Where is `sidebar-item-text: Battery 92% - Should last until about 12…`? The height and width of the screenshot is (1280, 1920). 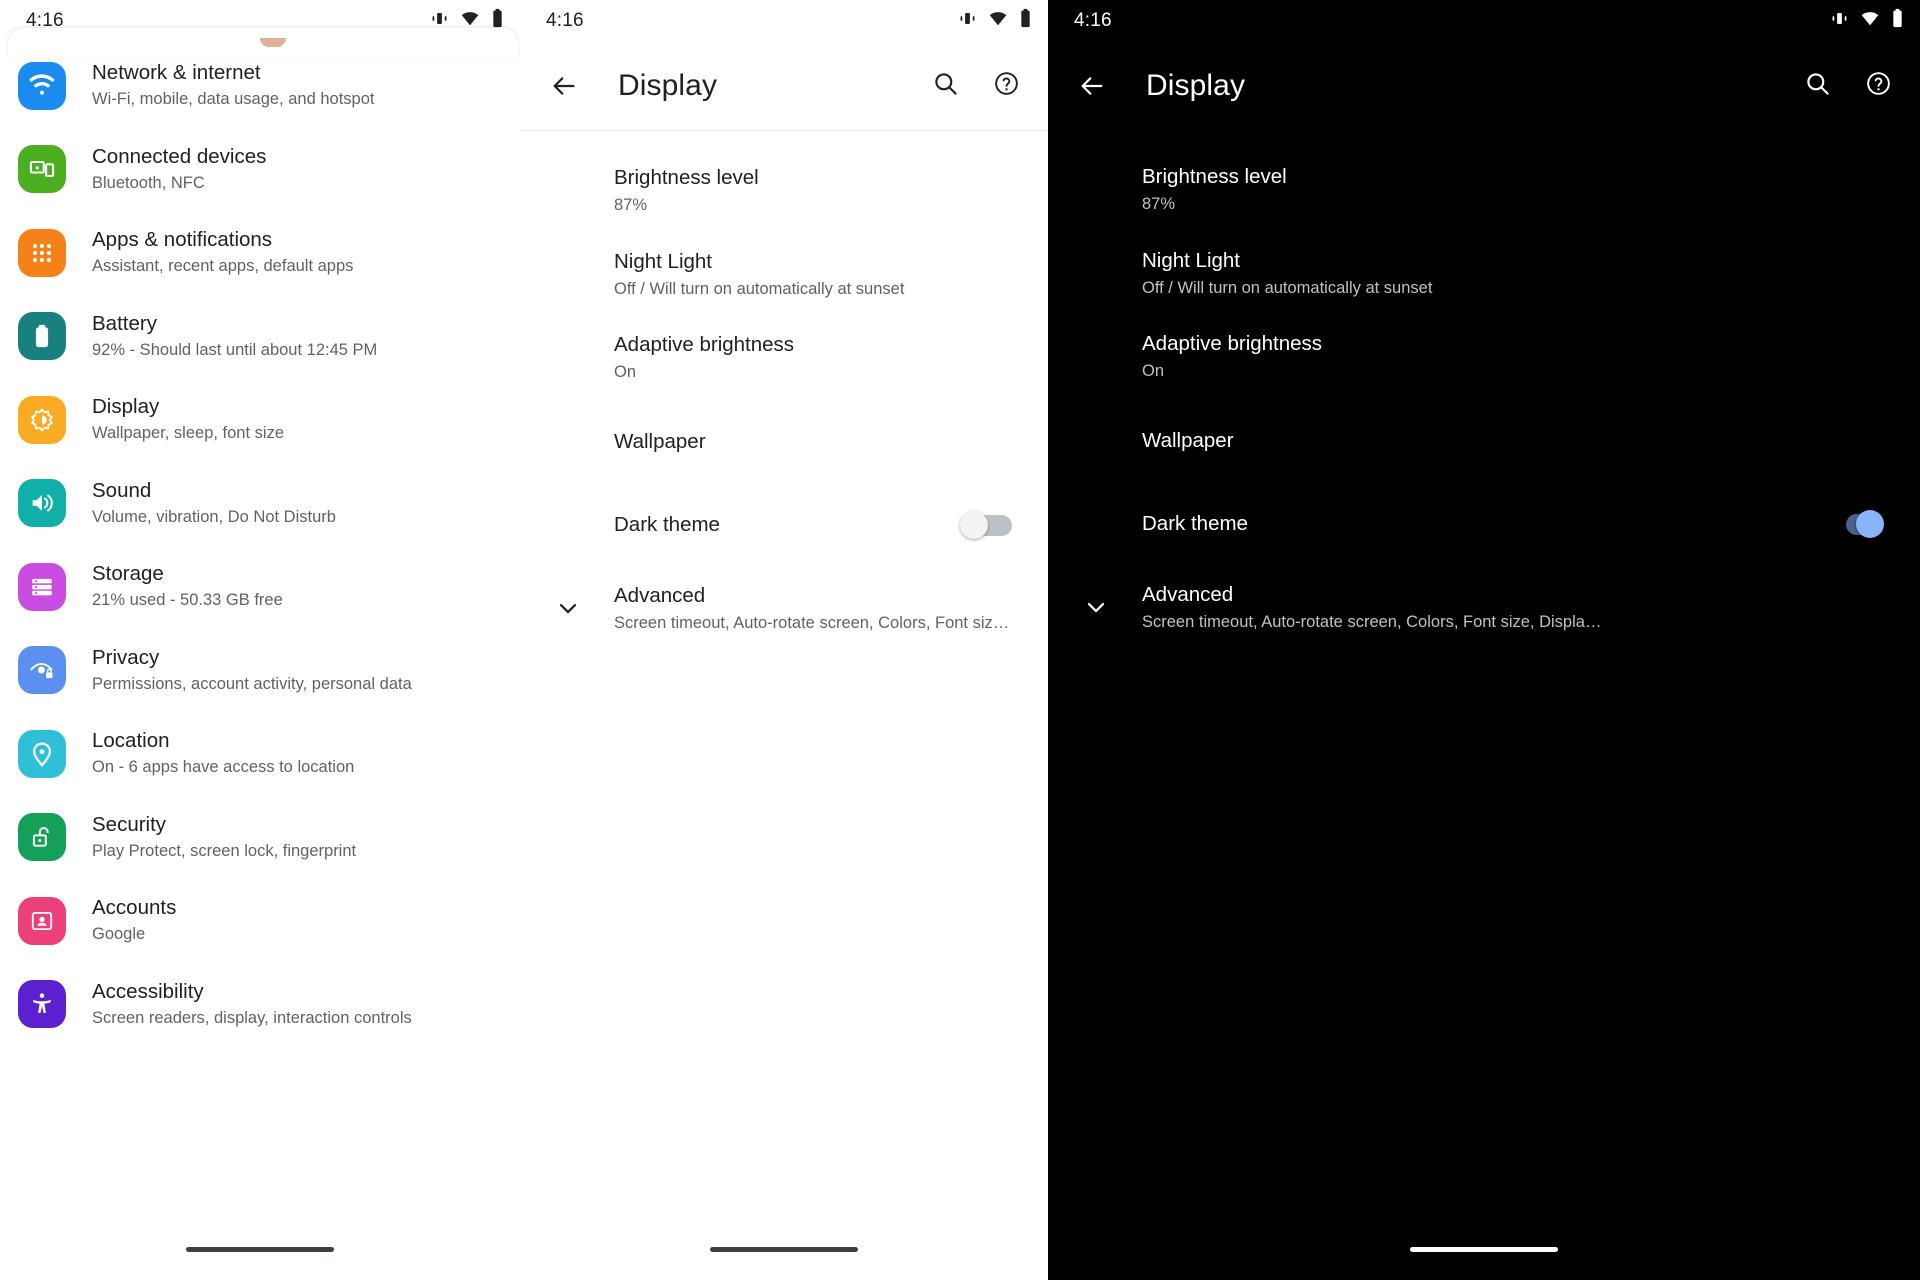 sidebar-item-text: Battery 92% - Should last until about 12… is located at coordinates (234, 336).